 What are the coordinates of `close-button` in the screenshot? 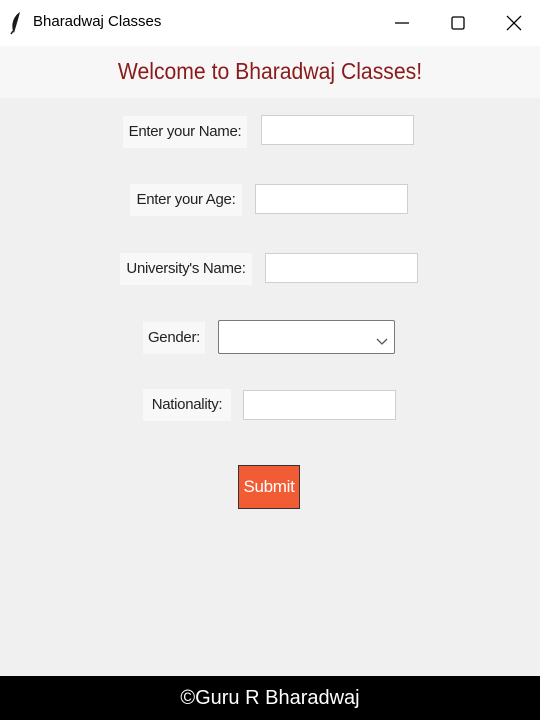 It's located at (513, 23).